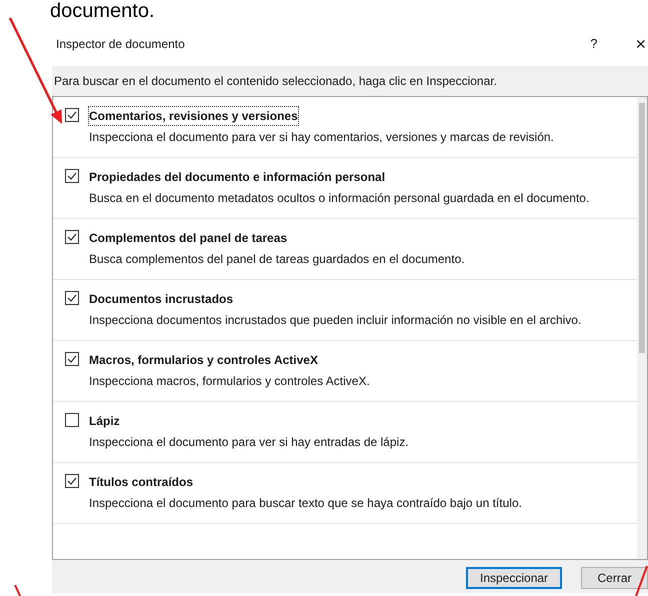 This screenshot has width=648, height=596. What do you see at coordinates (104, 421) in the screenshot?
I see `option-title: Lápiz` at bounding box center [104, 421].